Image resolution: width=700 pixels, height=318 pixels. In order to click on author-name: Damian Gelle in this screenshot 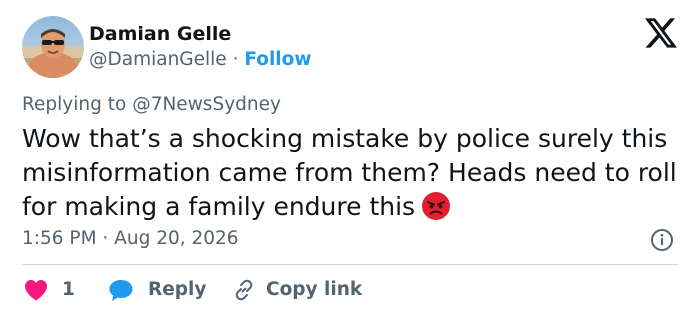, I will do `click(160, 34)`.